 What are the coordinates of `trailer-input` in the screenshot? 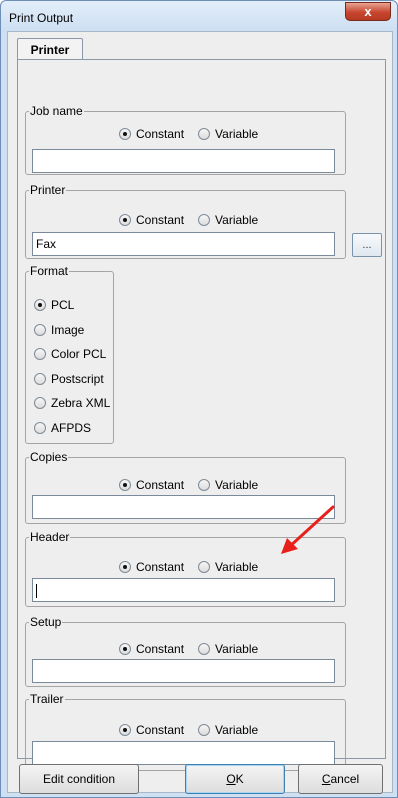 It's located at (183, 753).